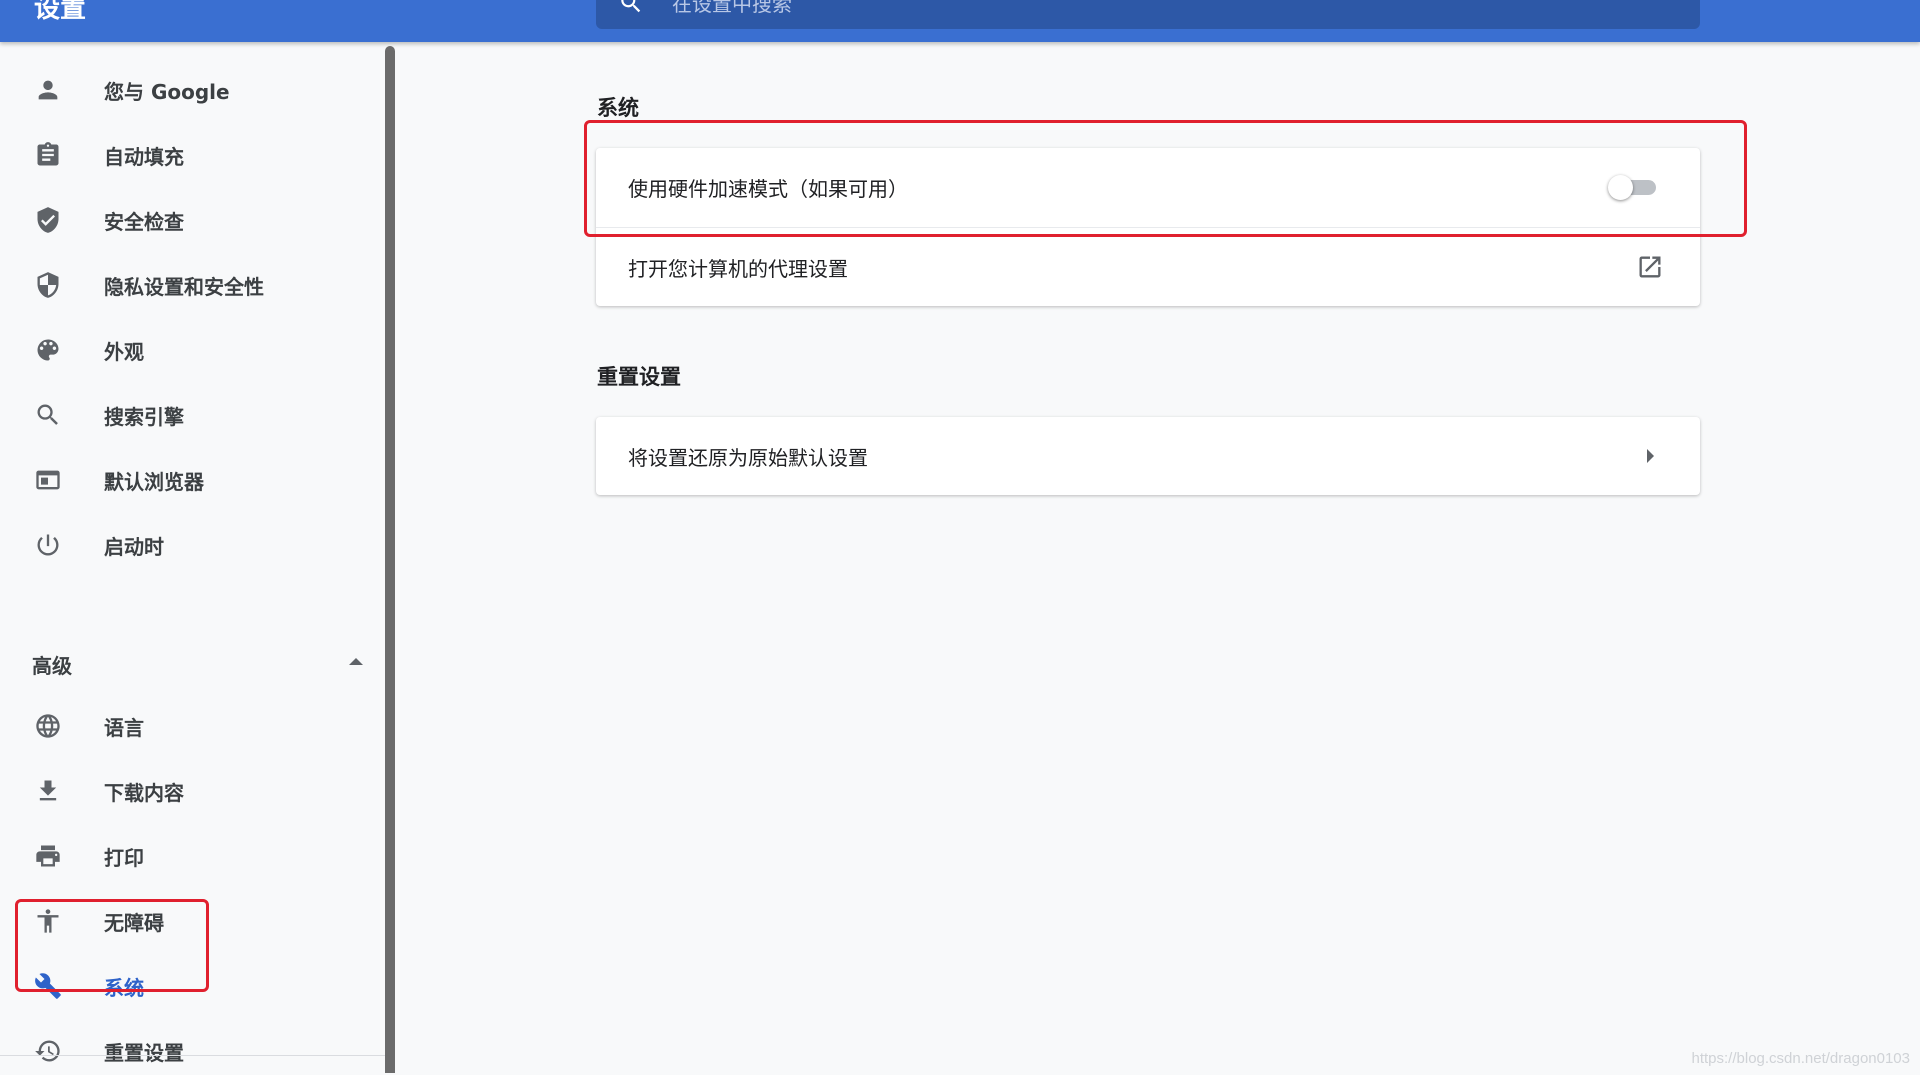 The height and width of the screenshot is (1075, 1920). I want to click on app-title: 设置, so click(60, 12).